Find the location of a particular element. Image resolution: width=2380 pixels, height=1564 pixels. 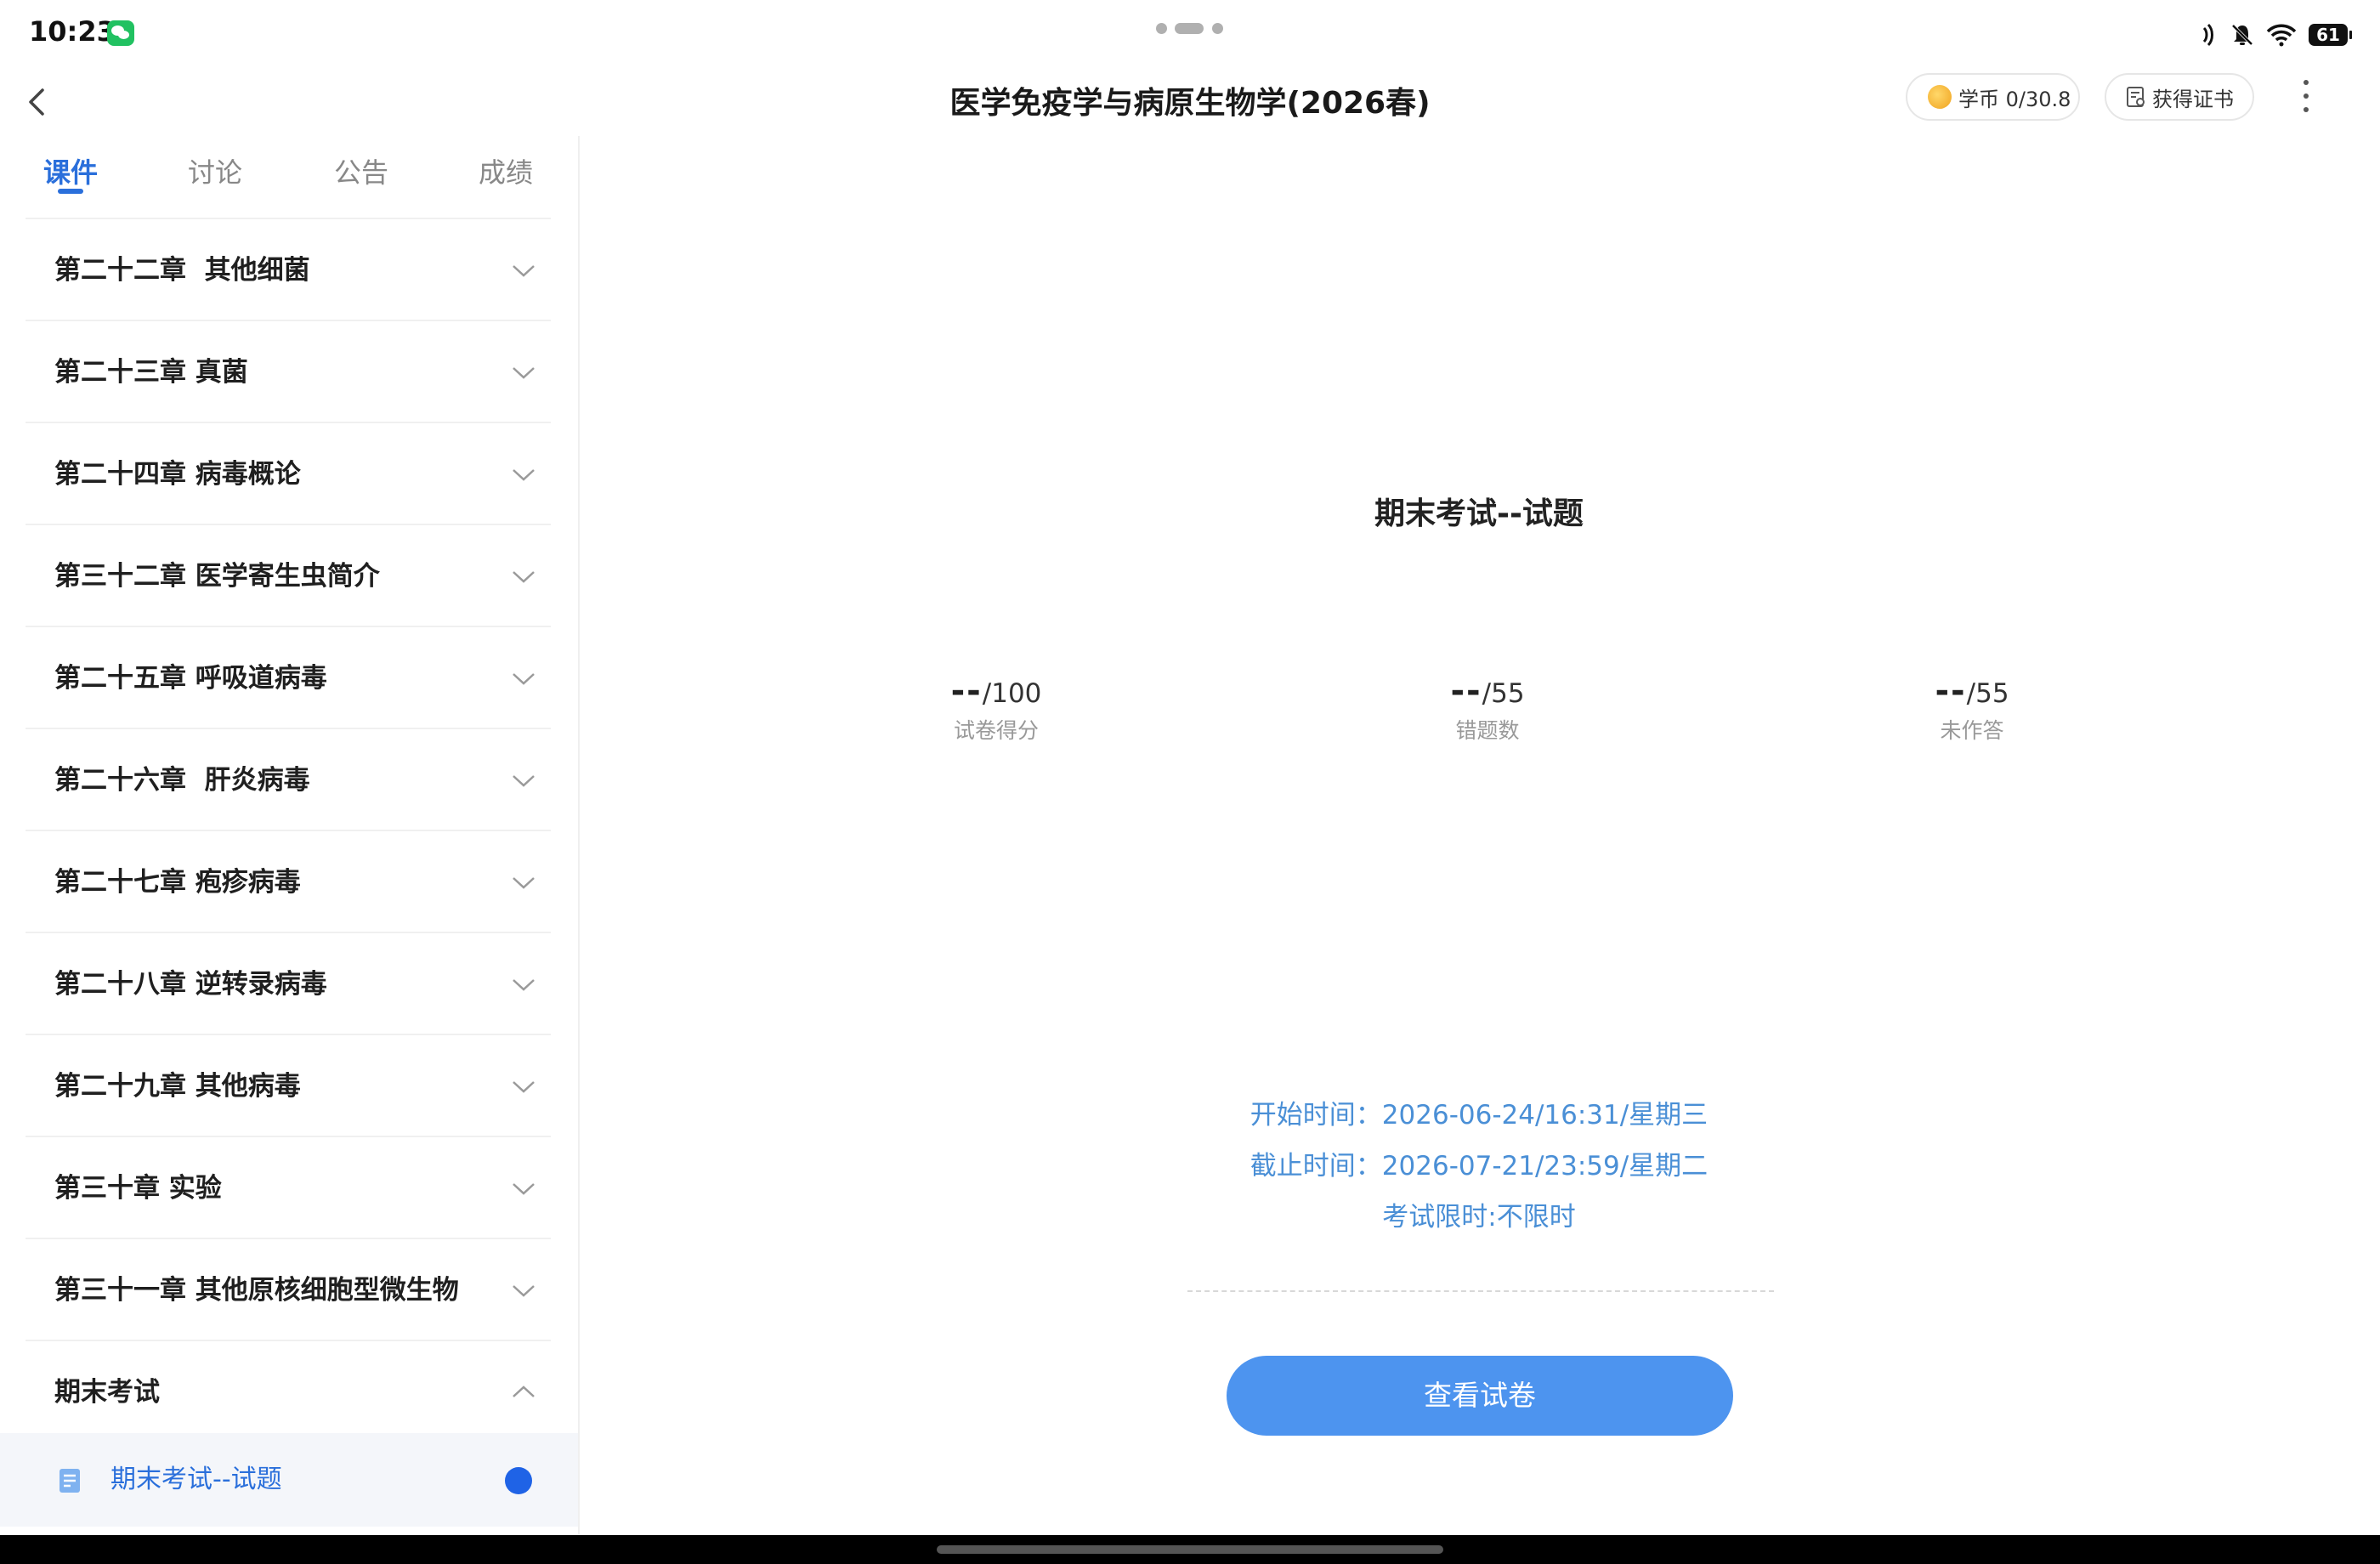

chapter-item: 第二十二章 其他细菌 is located at coordinates (288, 269).